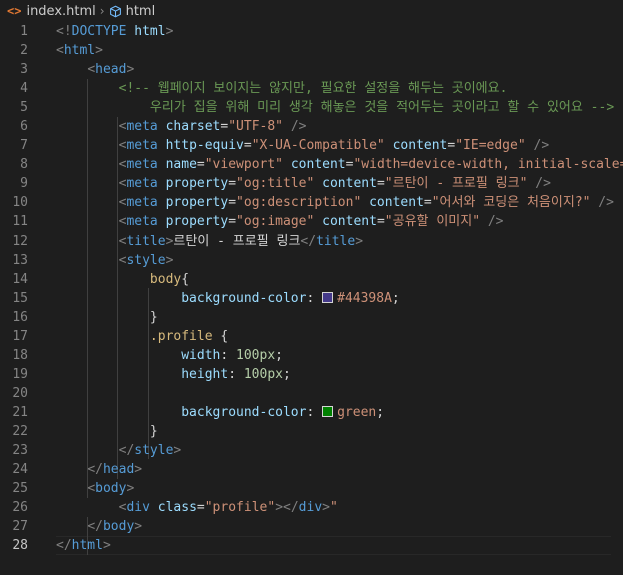 The height and width of the screenshot is (575, 623). I want to click on code-token: title, so click(336, 241).